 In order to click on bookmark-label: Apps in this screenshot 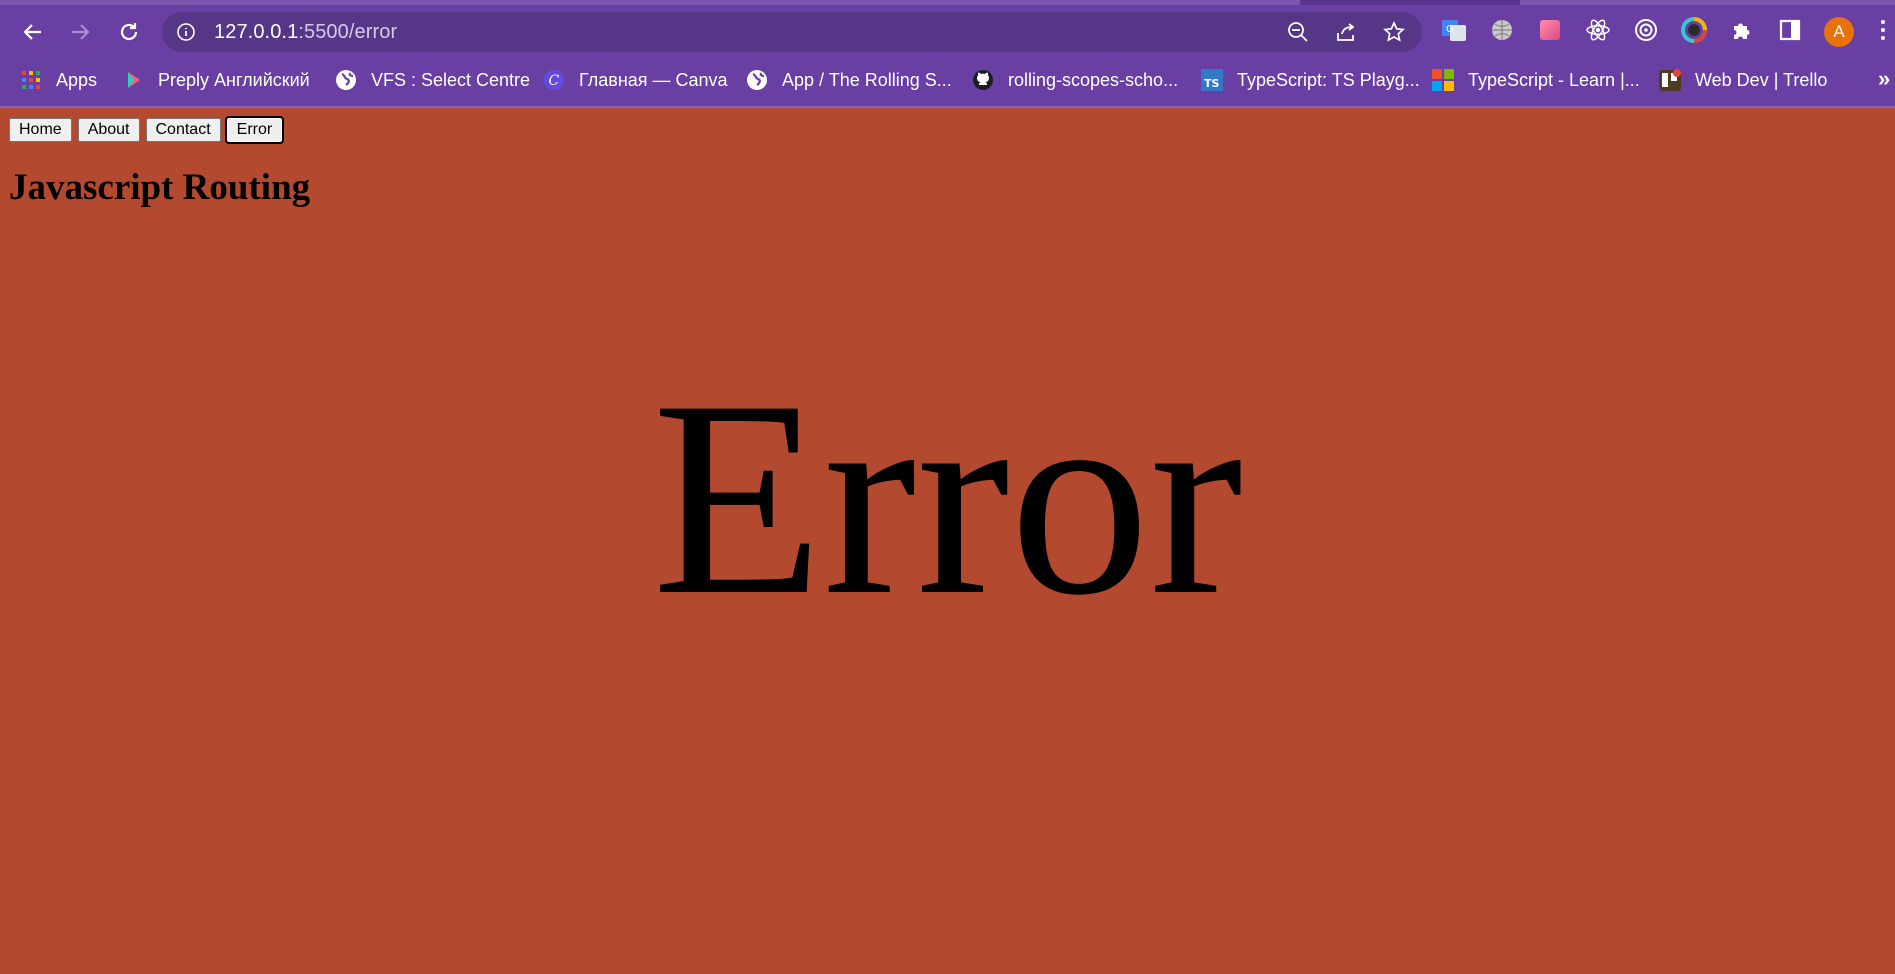, I will do `click(77, 79)`.